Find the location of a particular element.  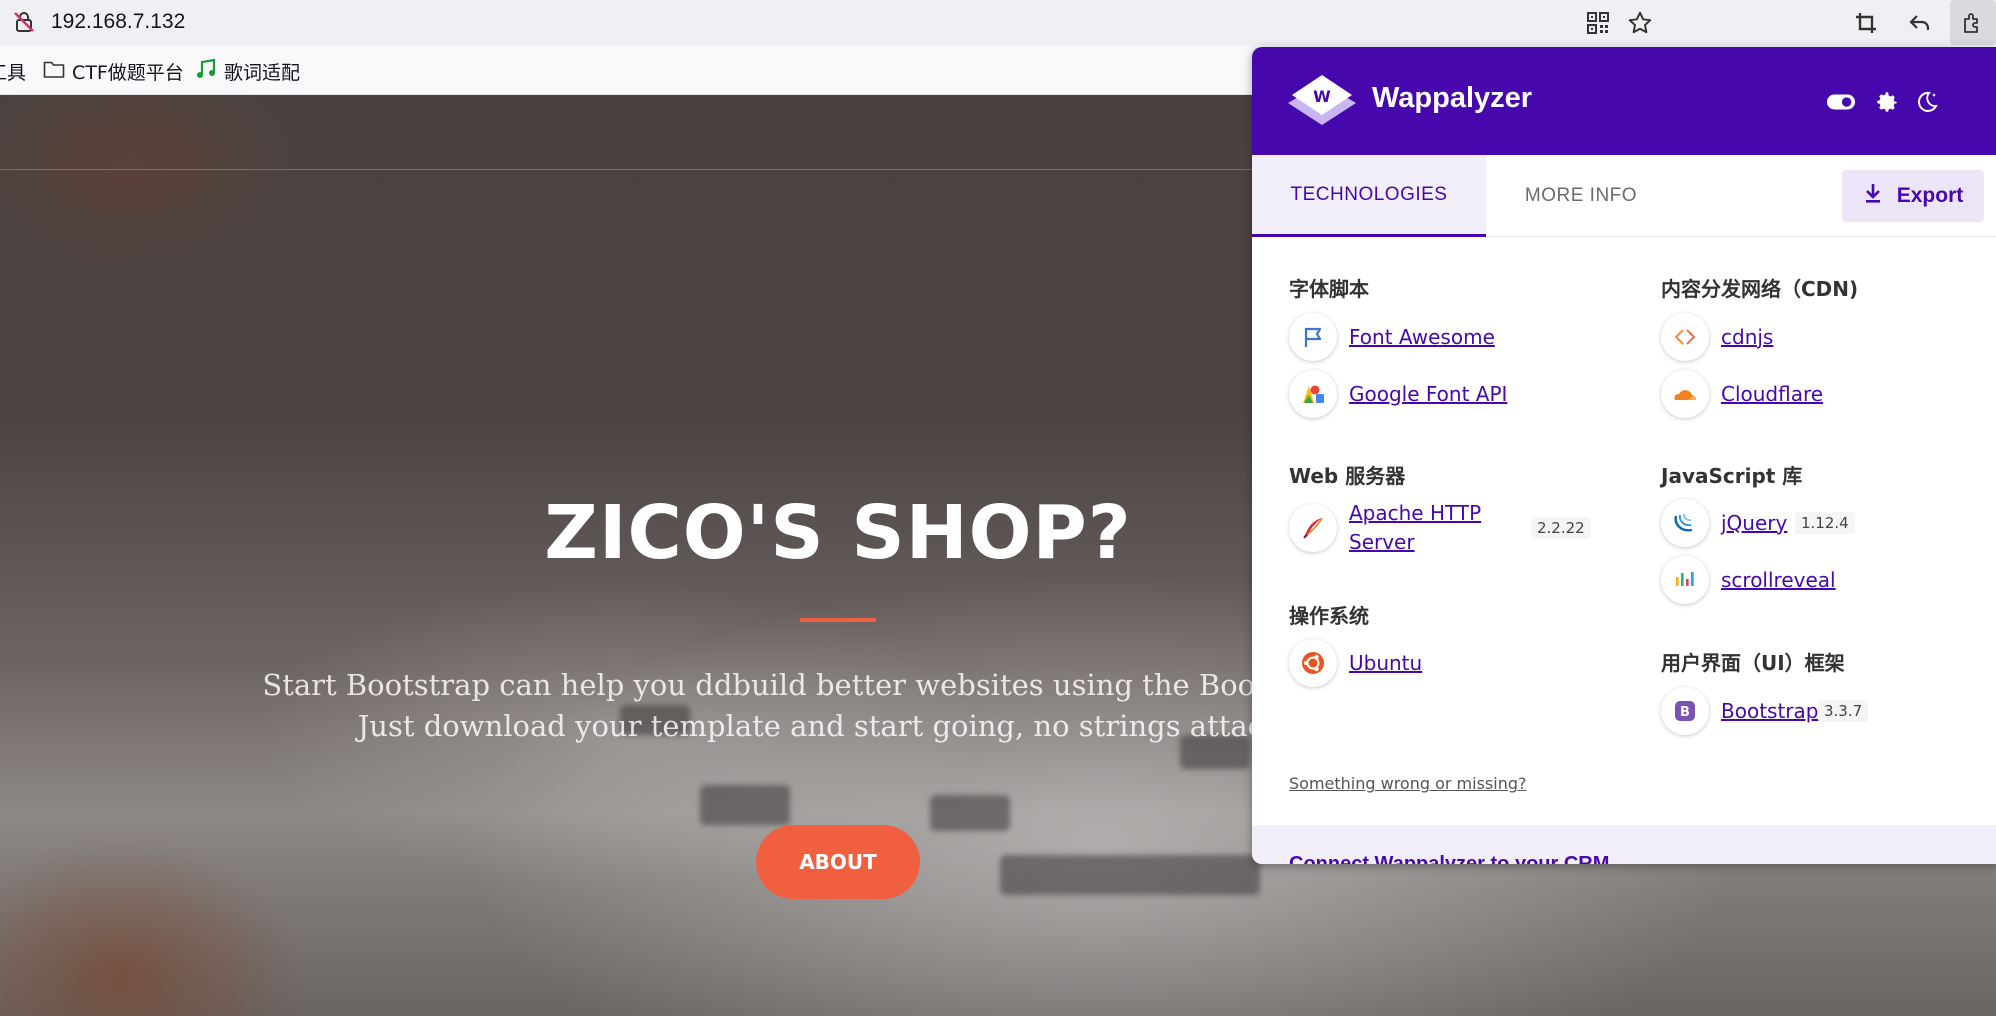

dark-mode-moon-icon is located at coordinates (1927, 102).